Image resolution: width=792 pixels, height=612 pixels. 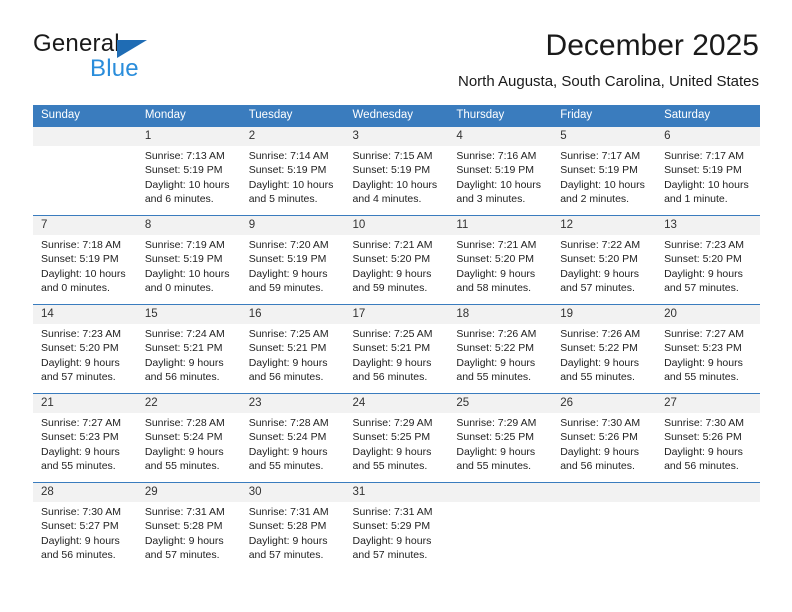 I want to click on sunrise-text: Sunrise: 7:25 AM, so click(x=392, y=334).